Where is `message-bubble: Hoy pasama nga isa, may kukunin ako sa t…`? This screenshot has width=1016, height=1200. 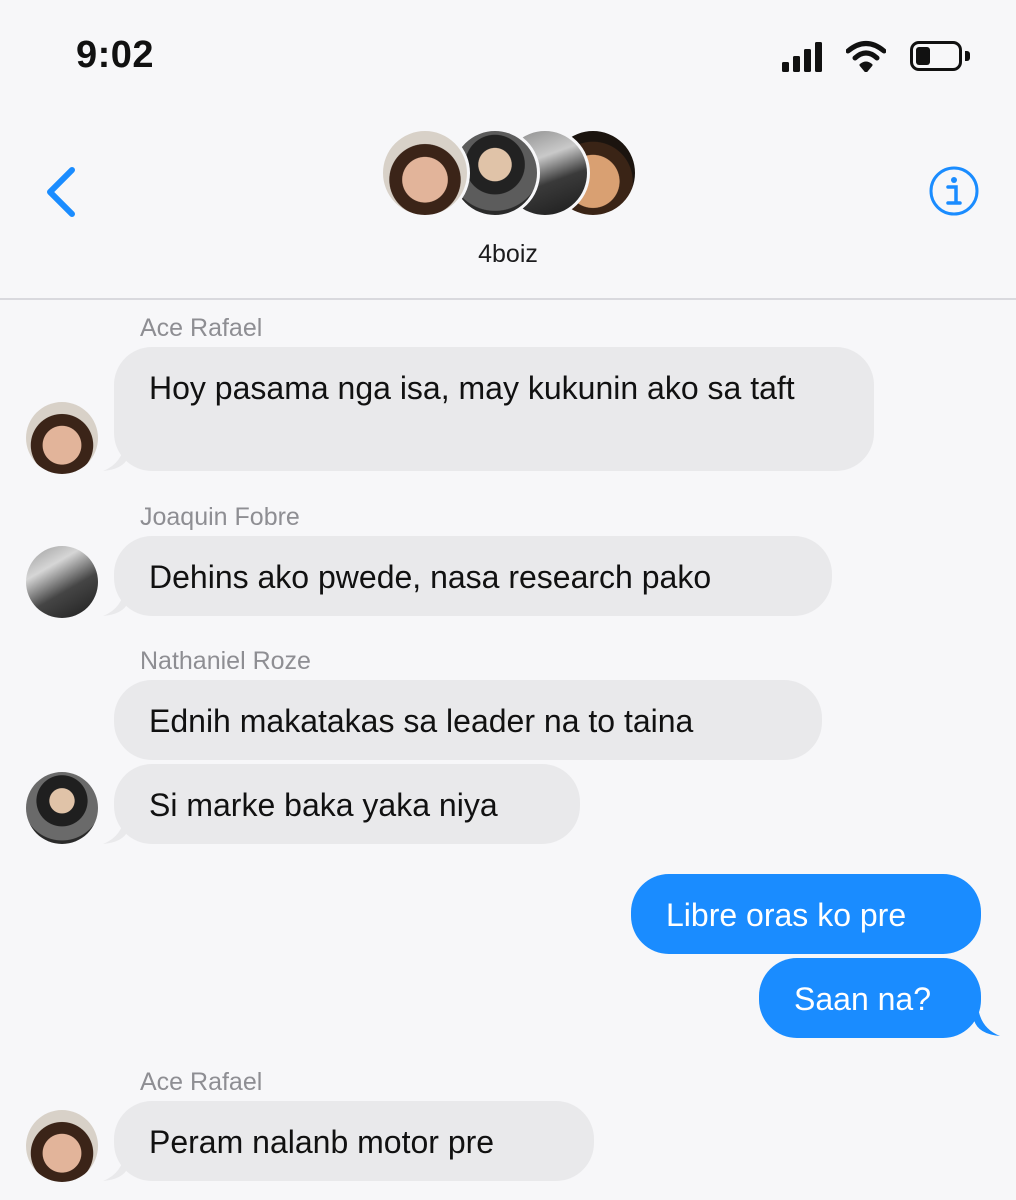 message-bubble: Hoy pasama nga isa, may kukunin ako sa t… is located at coordinates (494, 409).